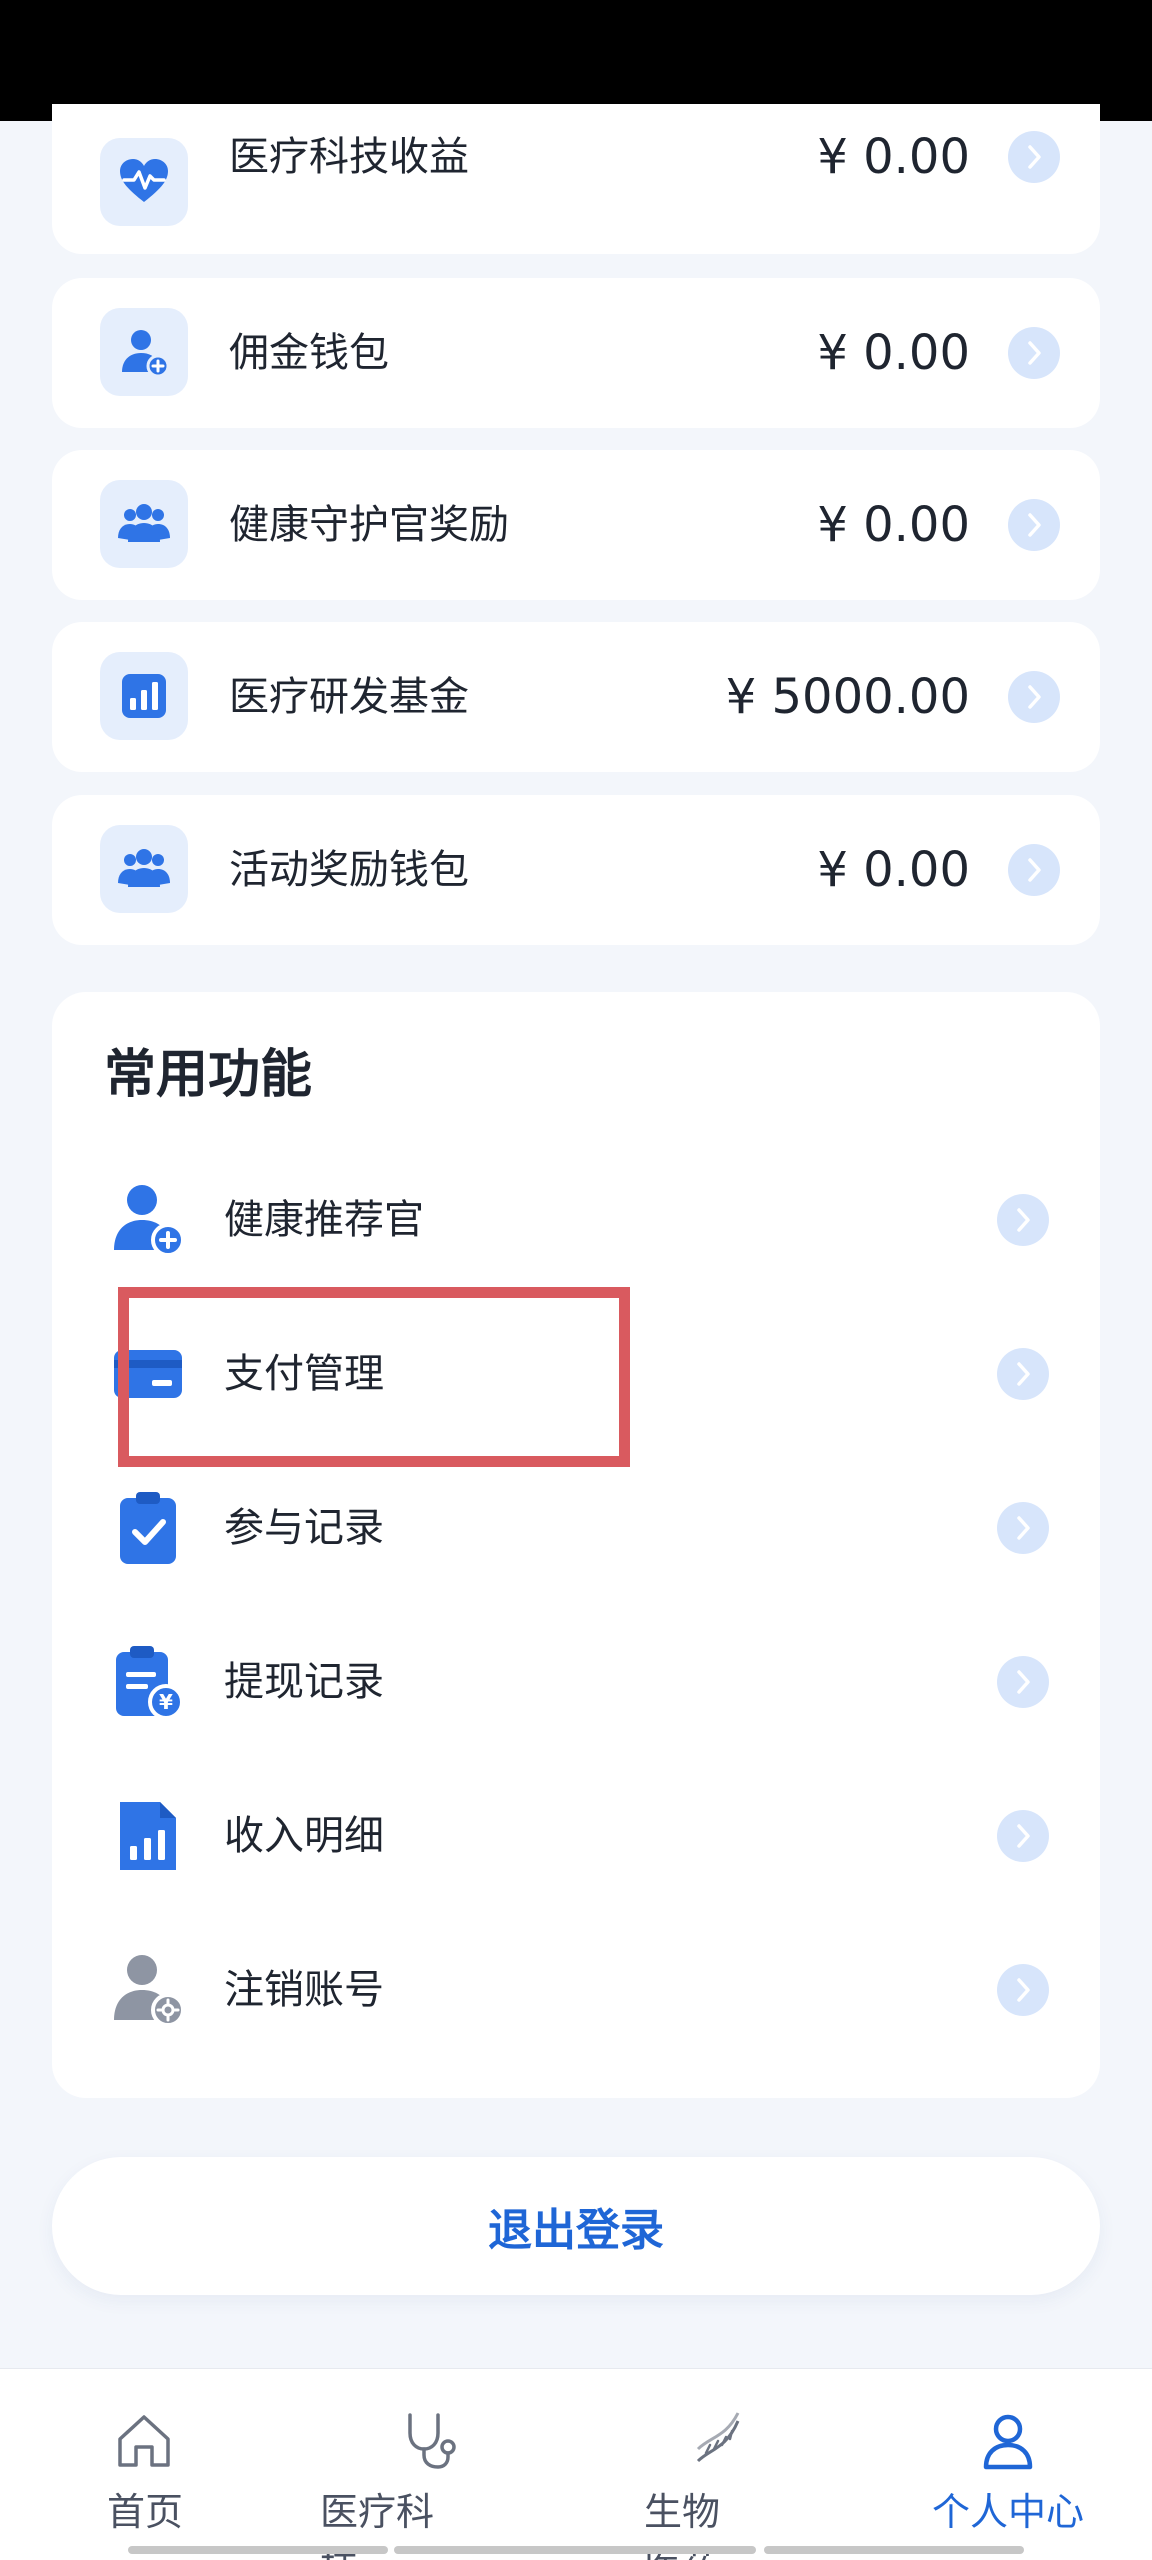 The width and height of the screenshot is (1152, 2560). I want to click on user-settings-icon, so click(149, 1991).